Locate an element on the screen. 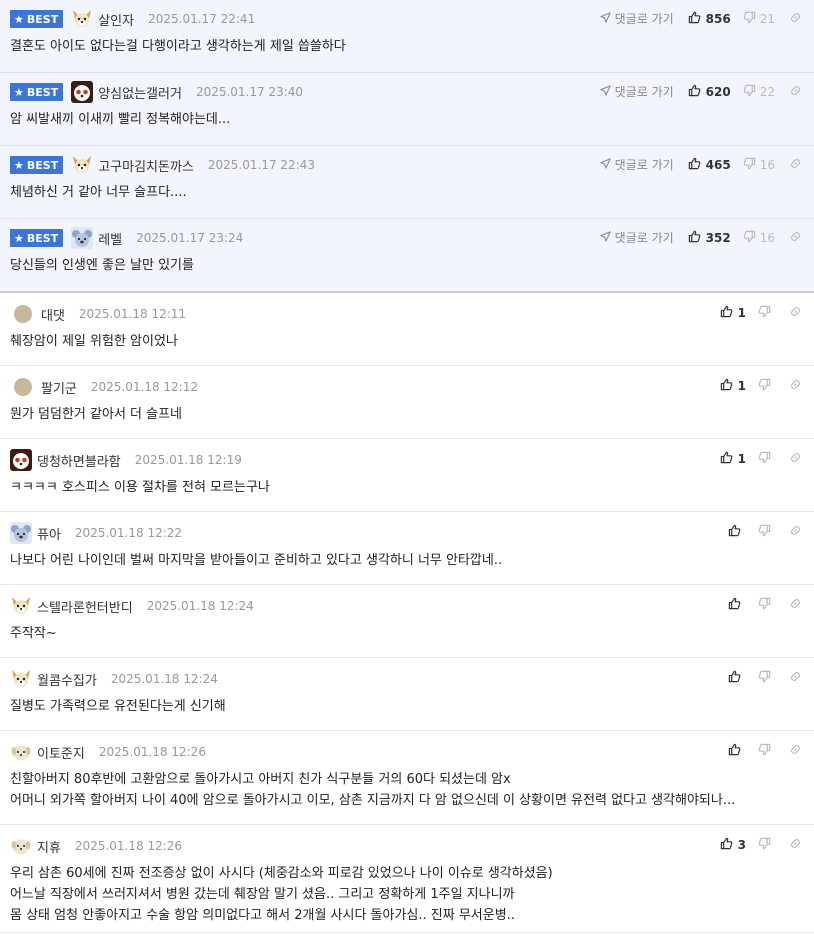 The height and width of the screenshot is (935, 814). nickname: 댕청하면블라함 is located at coordinates (79, 460).